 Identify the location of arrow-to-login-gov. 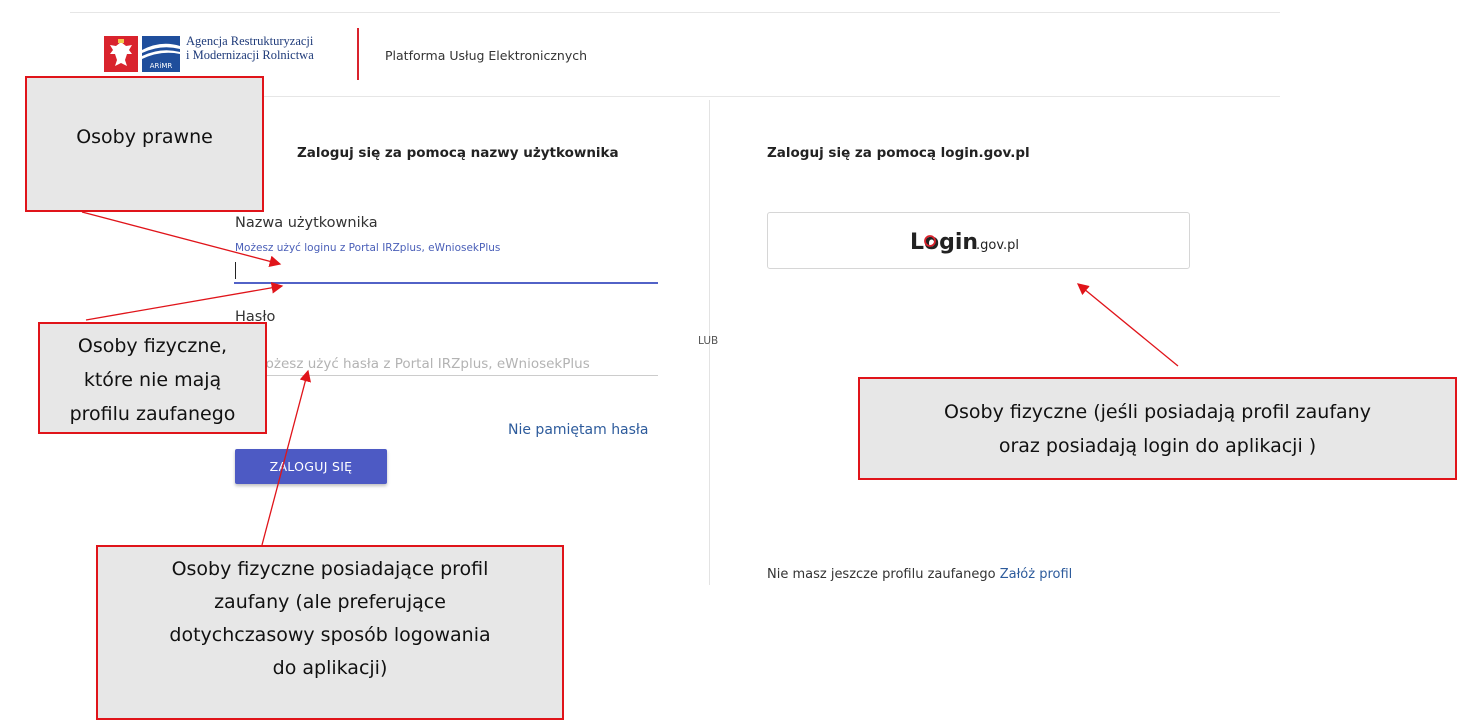
(1127, 325).